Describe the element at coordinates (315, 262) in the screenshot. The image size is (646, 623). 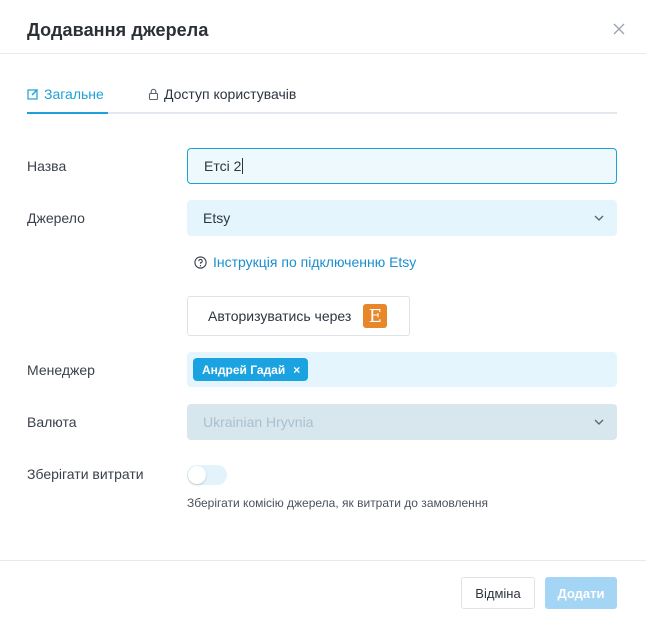
I see `etsy-instructions-text: Інструкція по підключенню Etsy` at that location.